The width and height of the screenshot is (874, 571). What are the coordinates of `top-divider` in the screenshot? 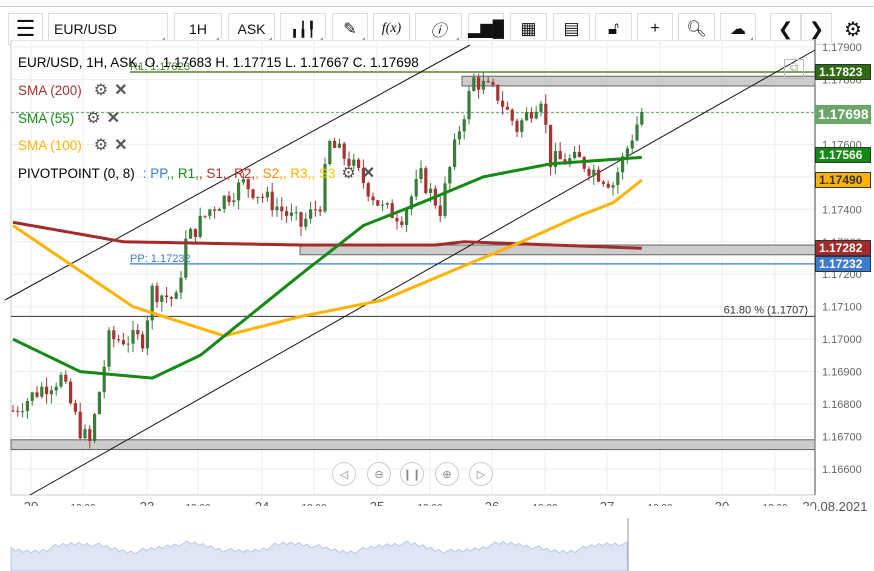 It's located at (437, 6).